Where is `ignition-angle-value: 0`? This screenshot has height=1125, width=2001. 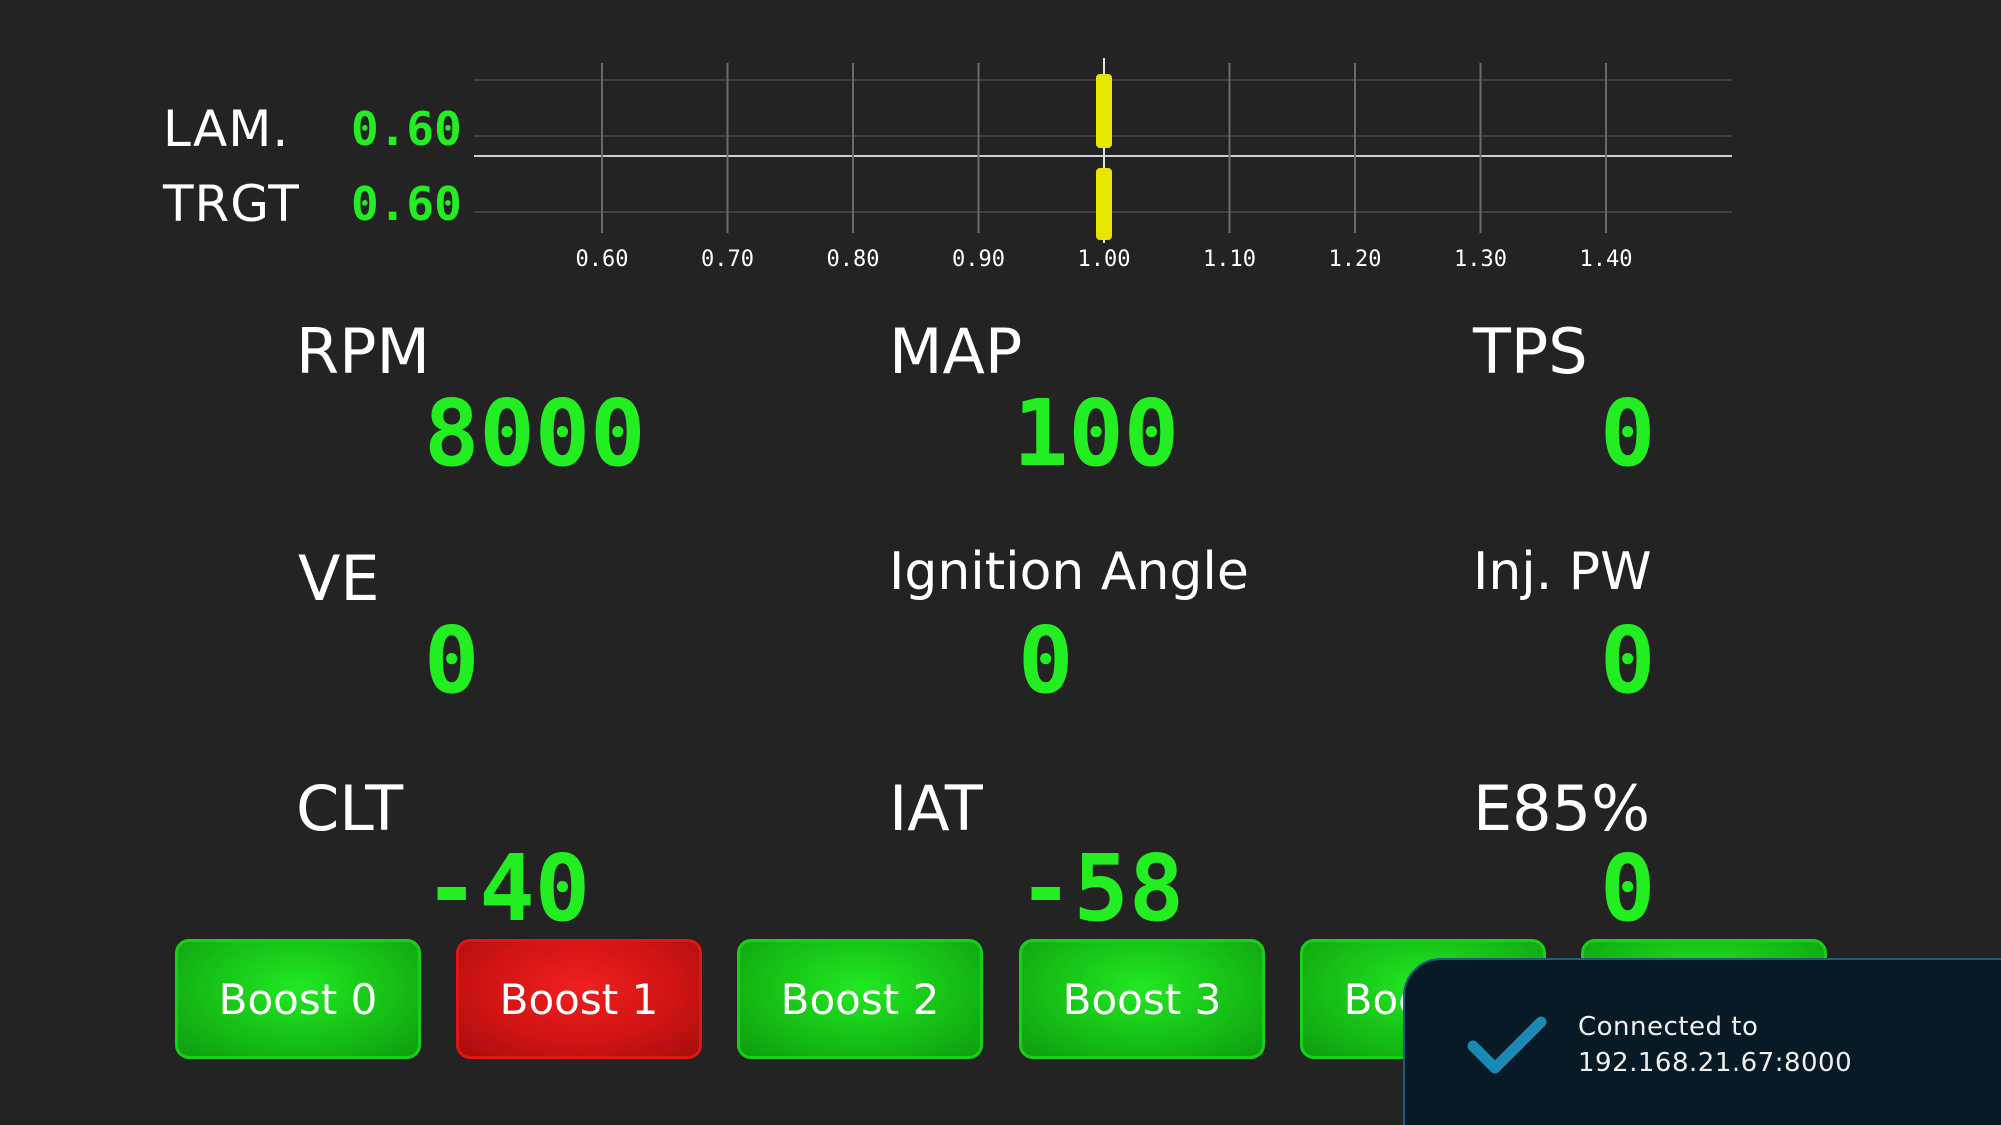
ignition-angle-value: 0 is located at coordinates (1046, 660).